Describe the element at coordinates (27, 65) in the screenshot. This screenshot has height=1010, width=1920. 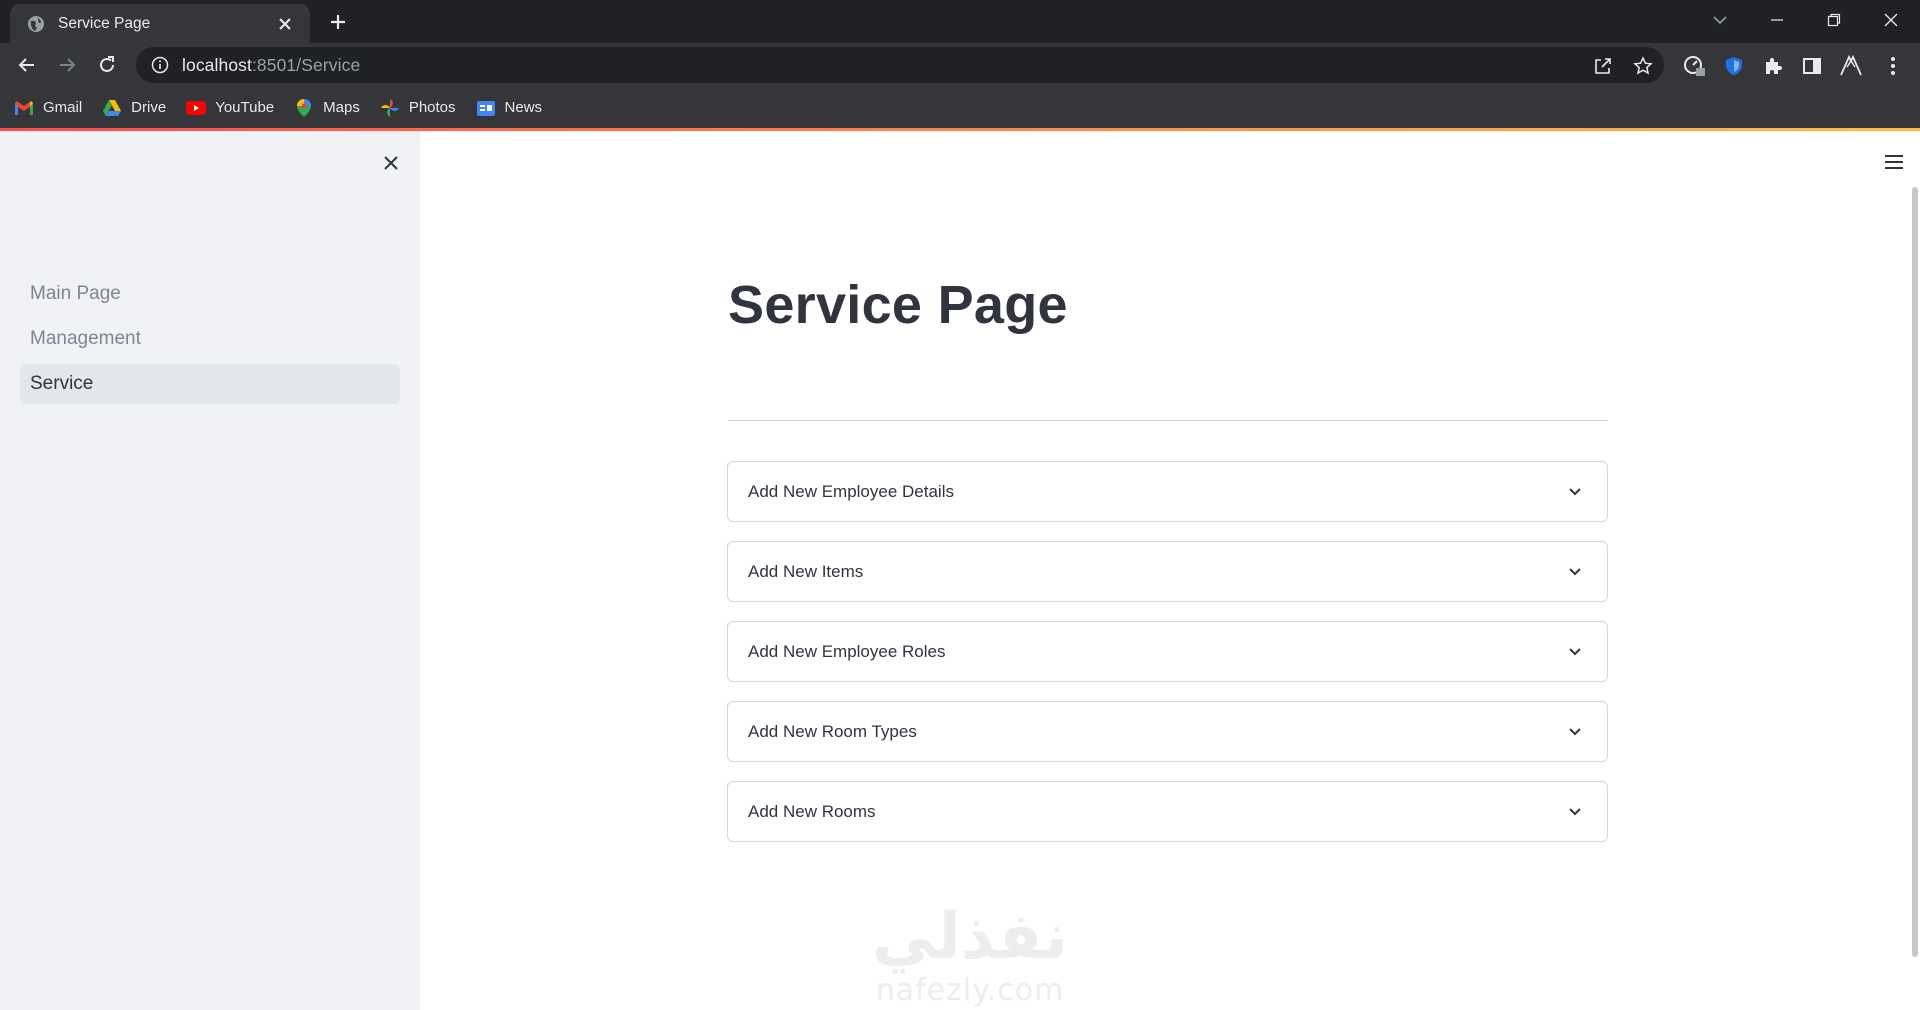
I see `back-icon` at that location.